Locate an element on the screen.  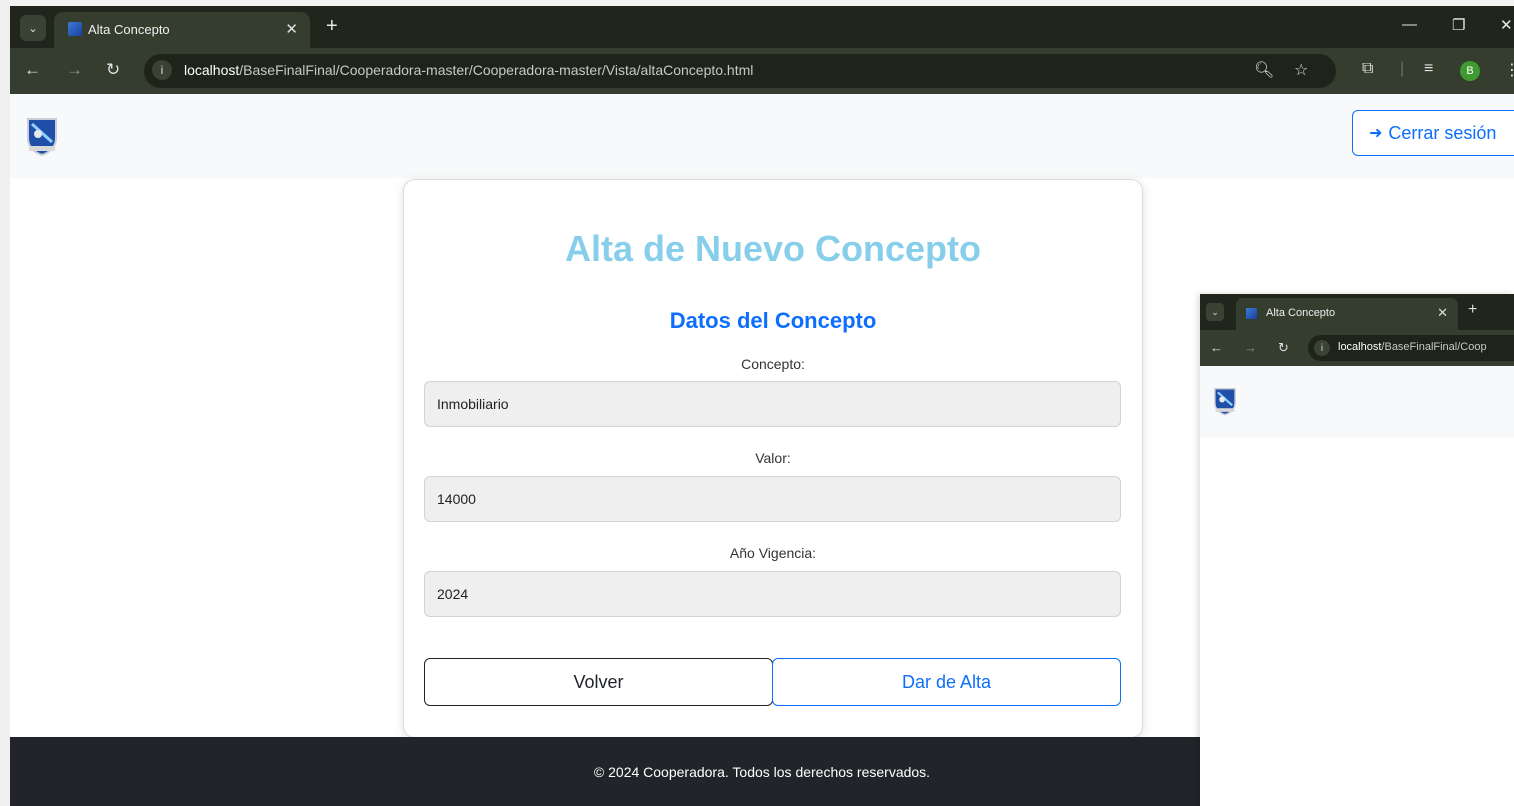
concepto-input is located at coordinates (772, 404).